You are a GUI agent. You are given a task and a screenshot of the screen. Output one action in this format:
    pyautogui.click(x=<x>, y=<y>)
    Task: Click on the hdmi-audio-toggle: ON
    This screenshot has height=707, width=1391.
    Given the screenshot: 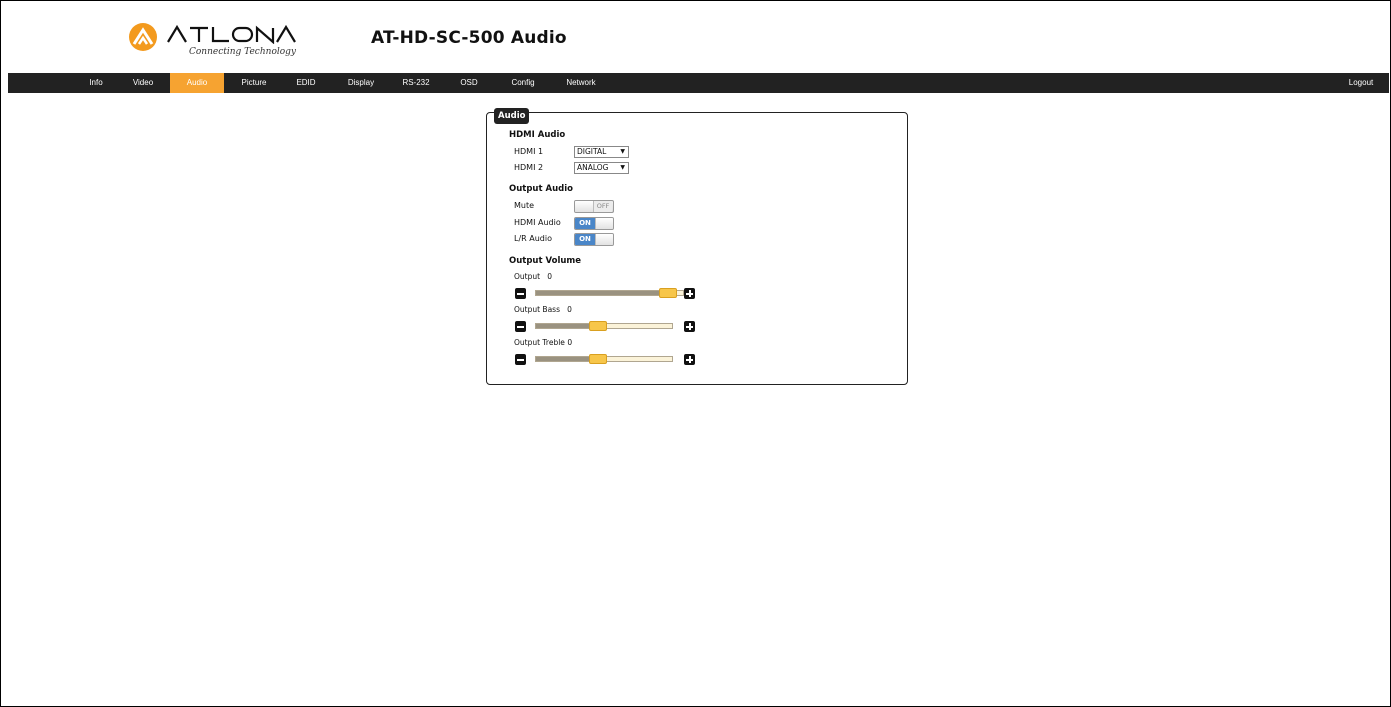 What is the action you would take?
    pyautogui.click(x=594, y=223)
    